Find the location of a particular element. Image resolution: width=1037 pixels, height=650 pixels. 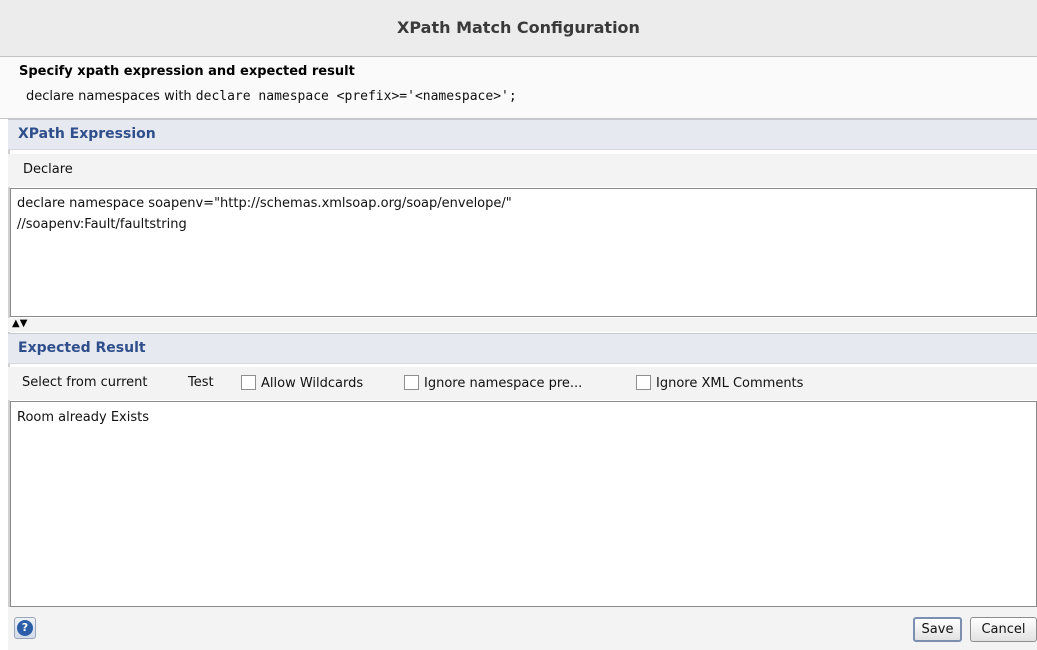

save-button: Save is located at coordinates (937, 629).